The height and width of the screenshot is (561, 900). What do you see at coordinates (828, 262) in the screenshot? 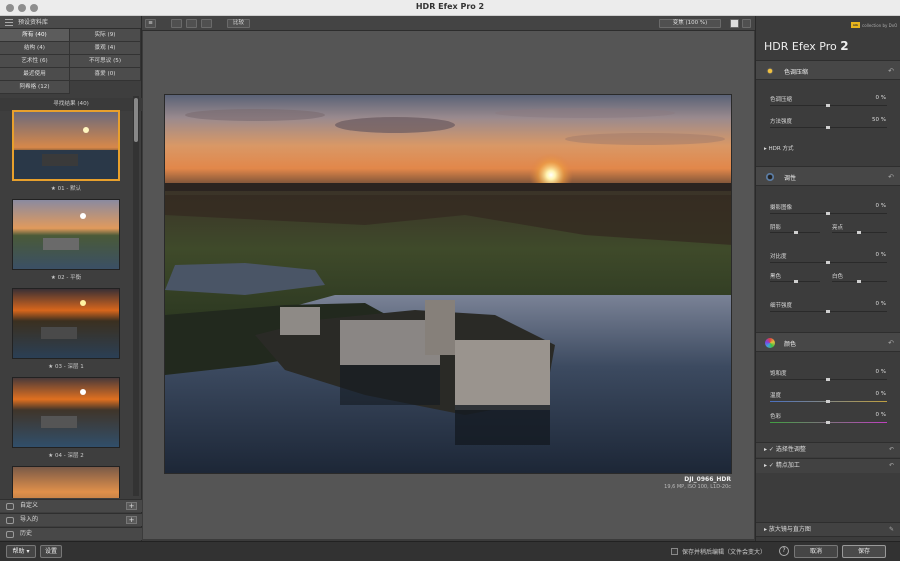
I see `contrast-slider-thumb` at bounding box center [828, 262].